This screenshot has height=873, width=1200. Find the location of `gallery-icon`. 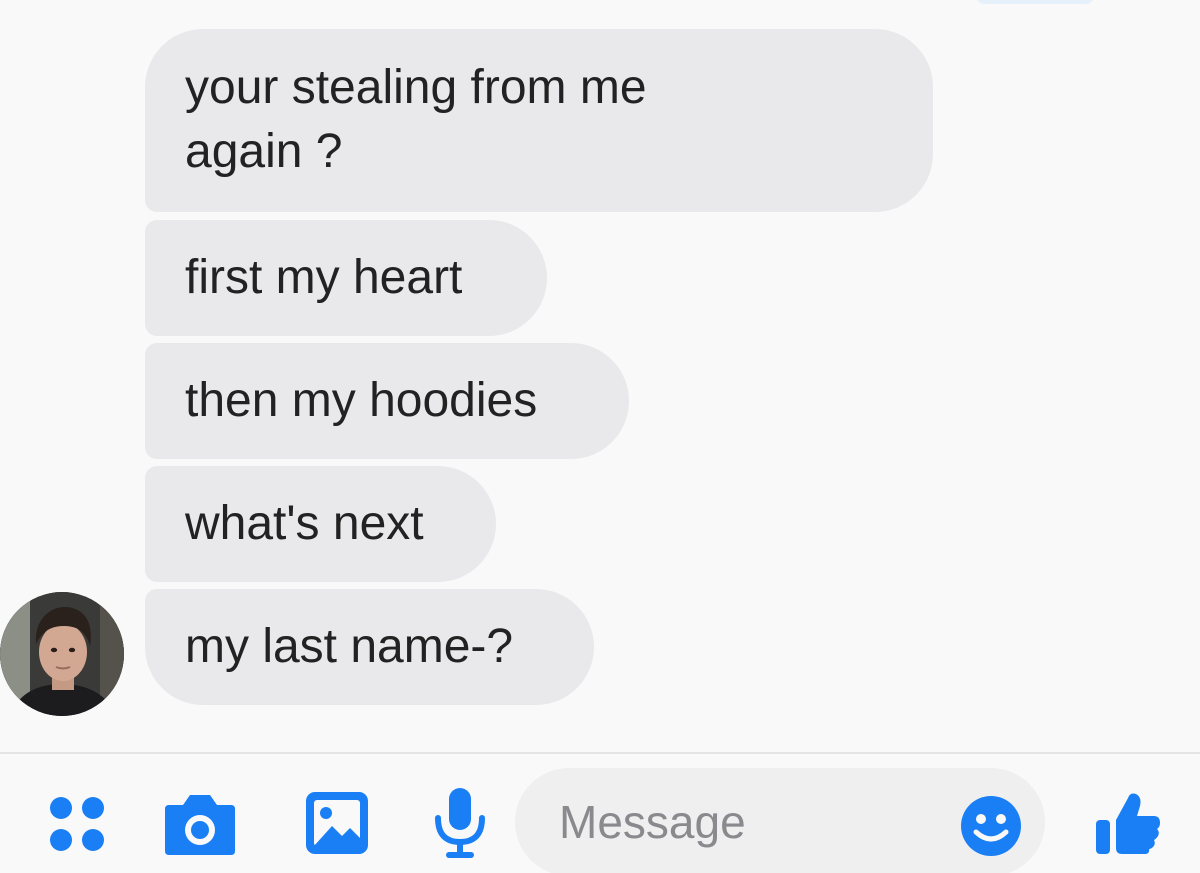

gallery-icon is located at coordinates (337, 823).